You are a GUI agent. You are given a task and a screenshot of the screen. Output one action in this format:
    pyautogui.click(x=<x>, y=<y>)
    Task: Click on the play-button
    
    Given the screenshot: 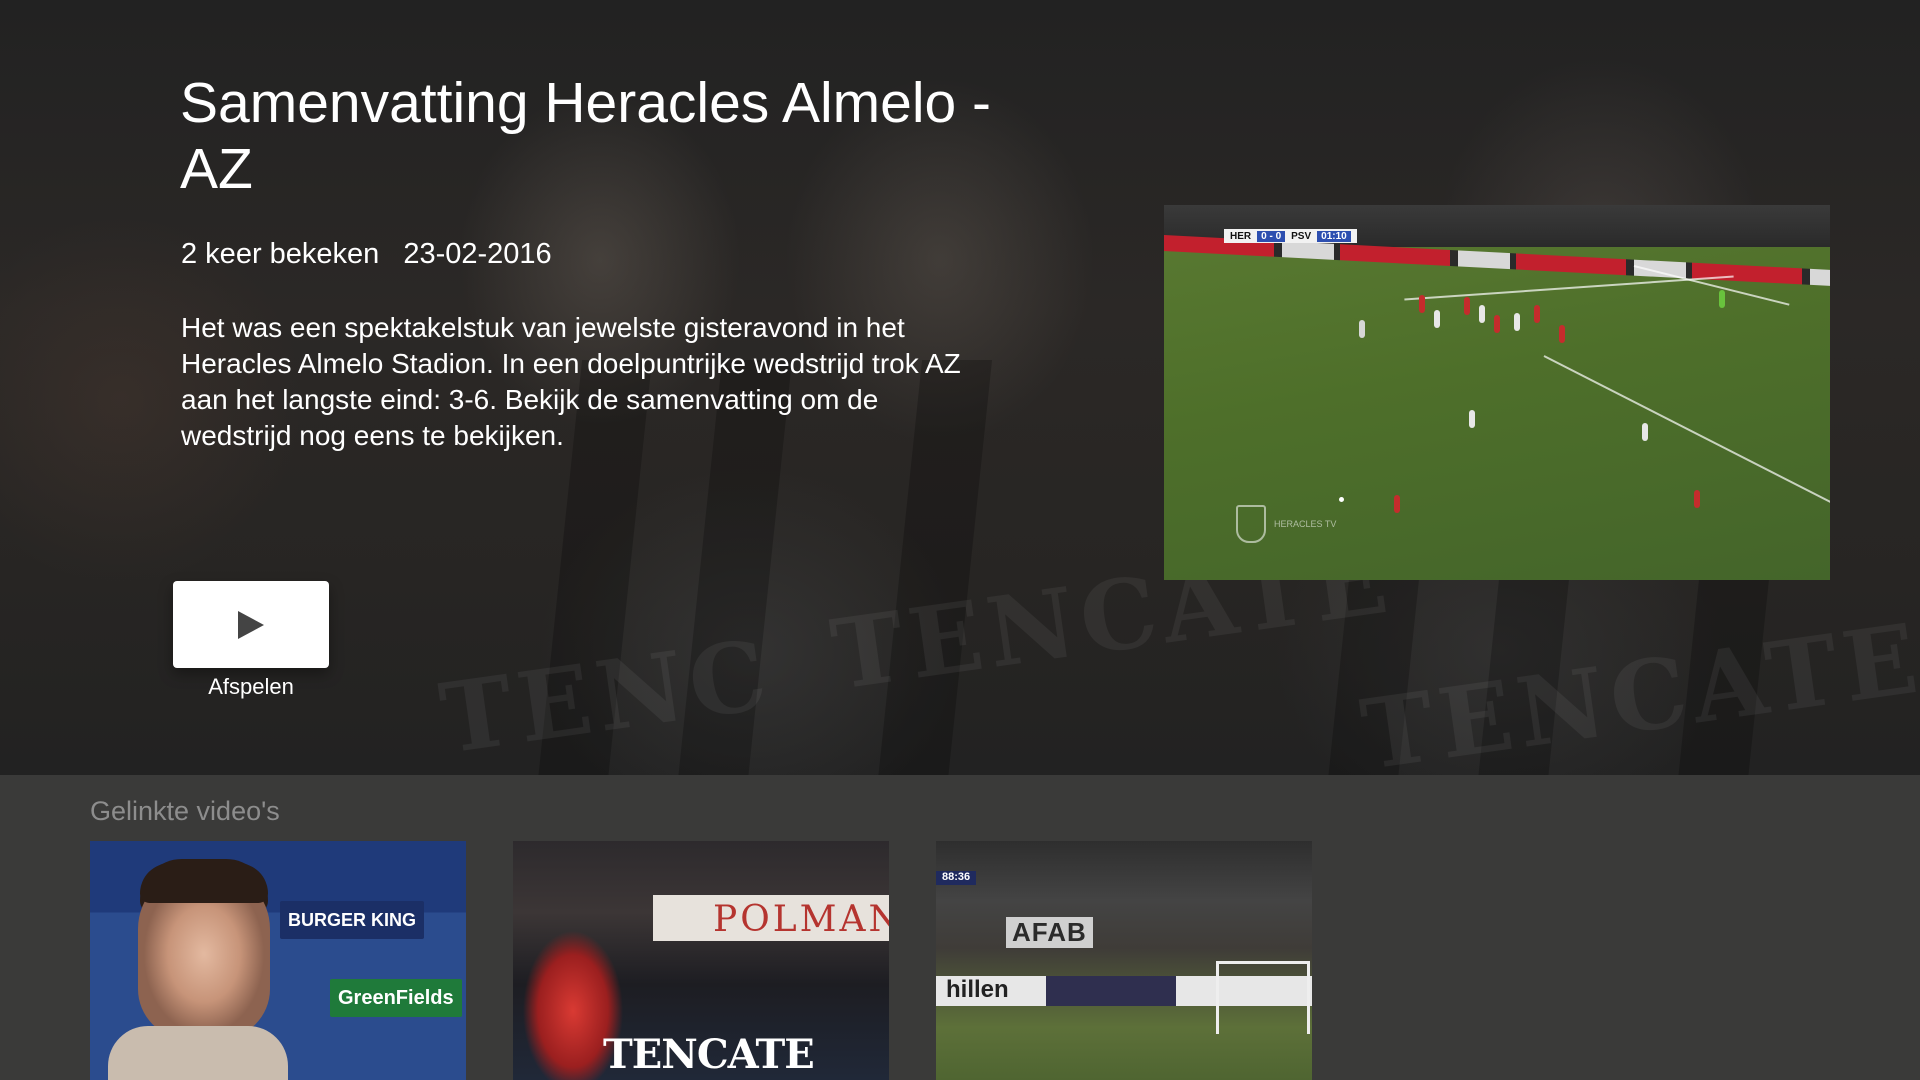 What is the action you would take?
    pyautogui.click(x=251, y=624)
    